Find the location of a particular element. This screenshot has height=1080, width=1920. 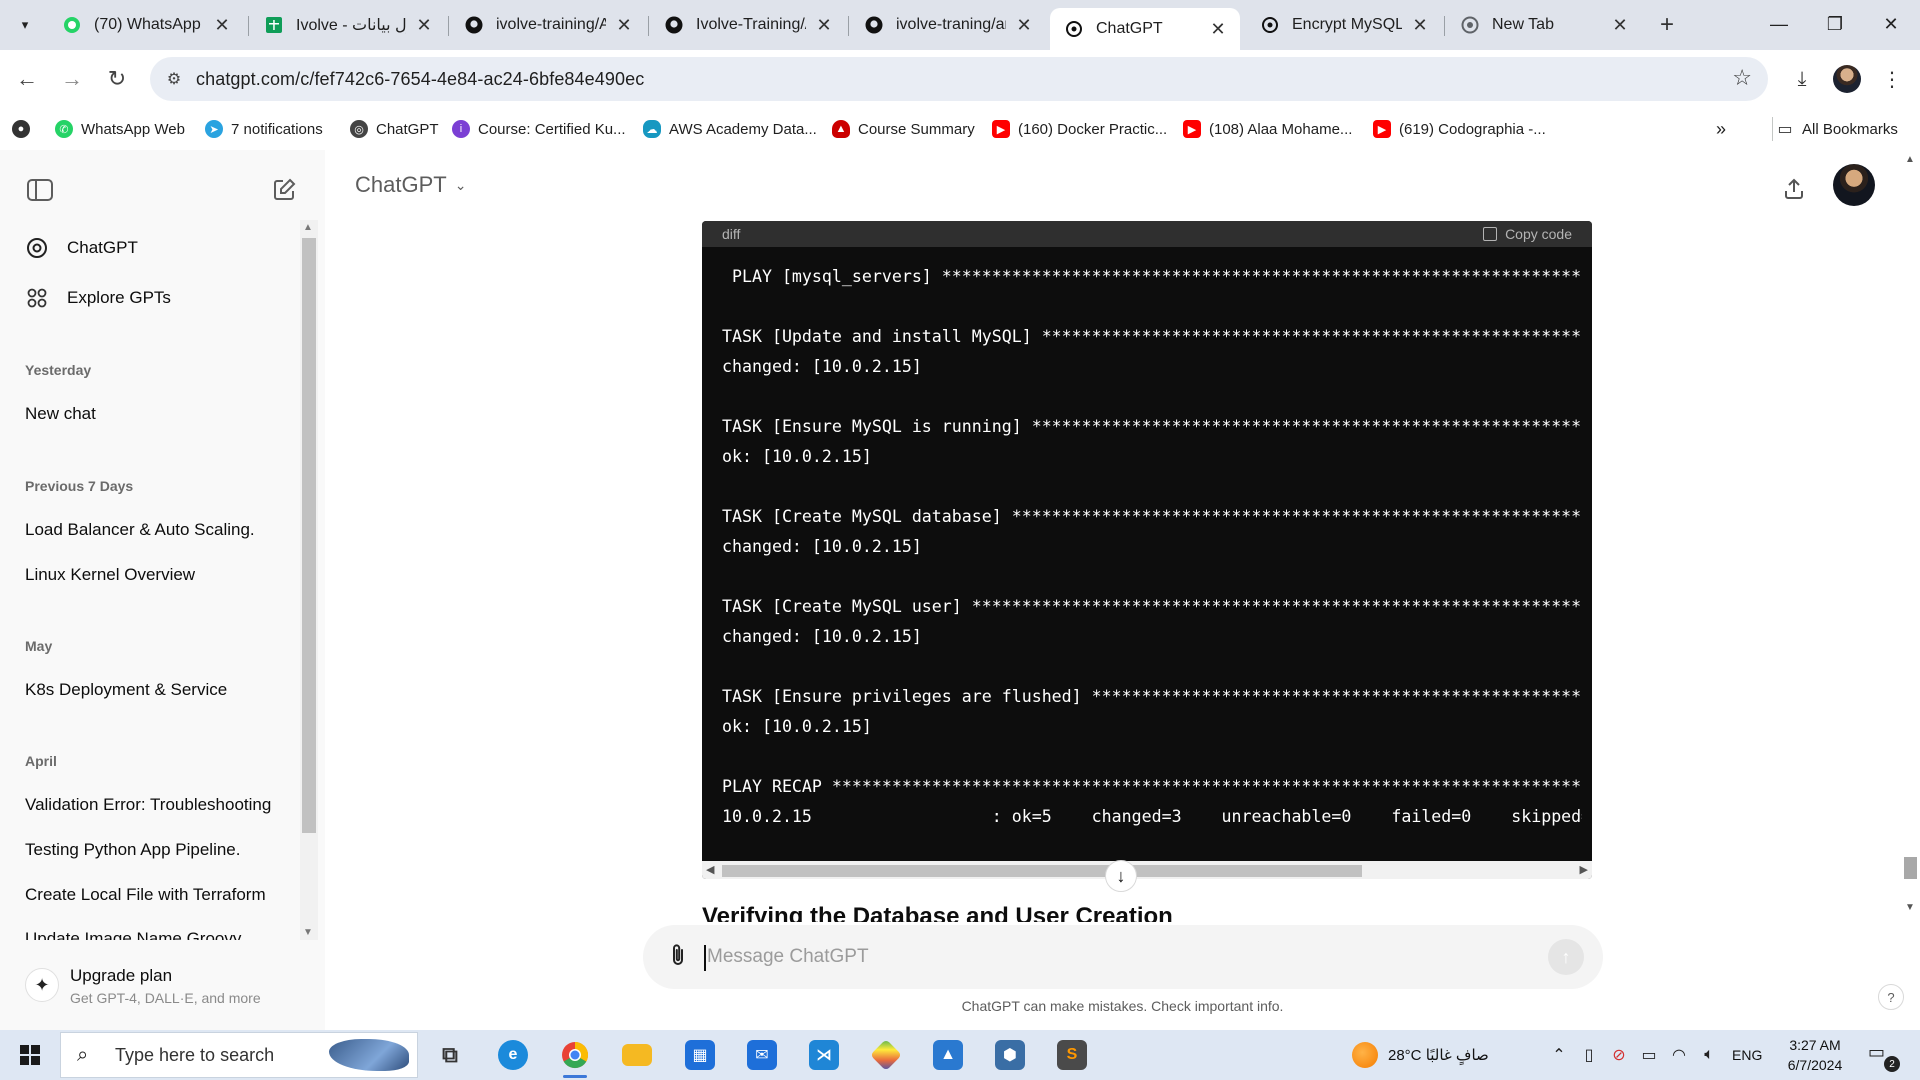

sidebar-scrollbar: ▲ ▼ is located at coordinates (309, 580).